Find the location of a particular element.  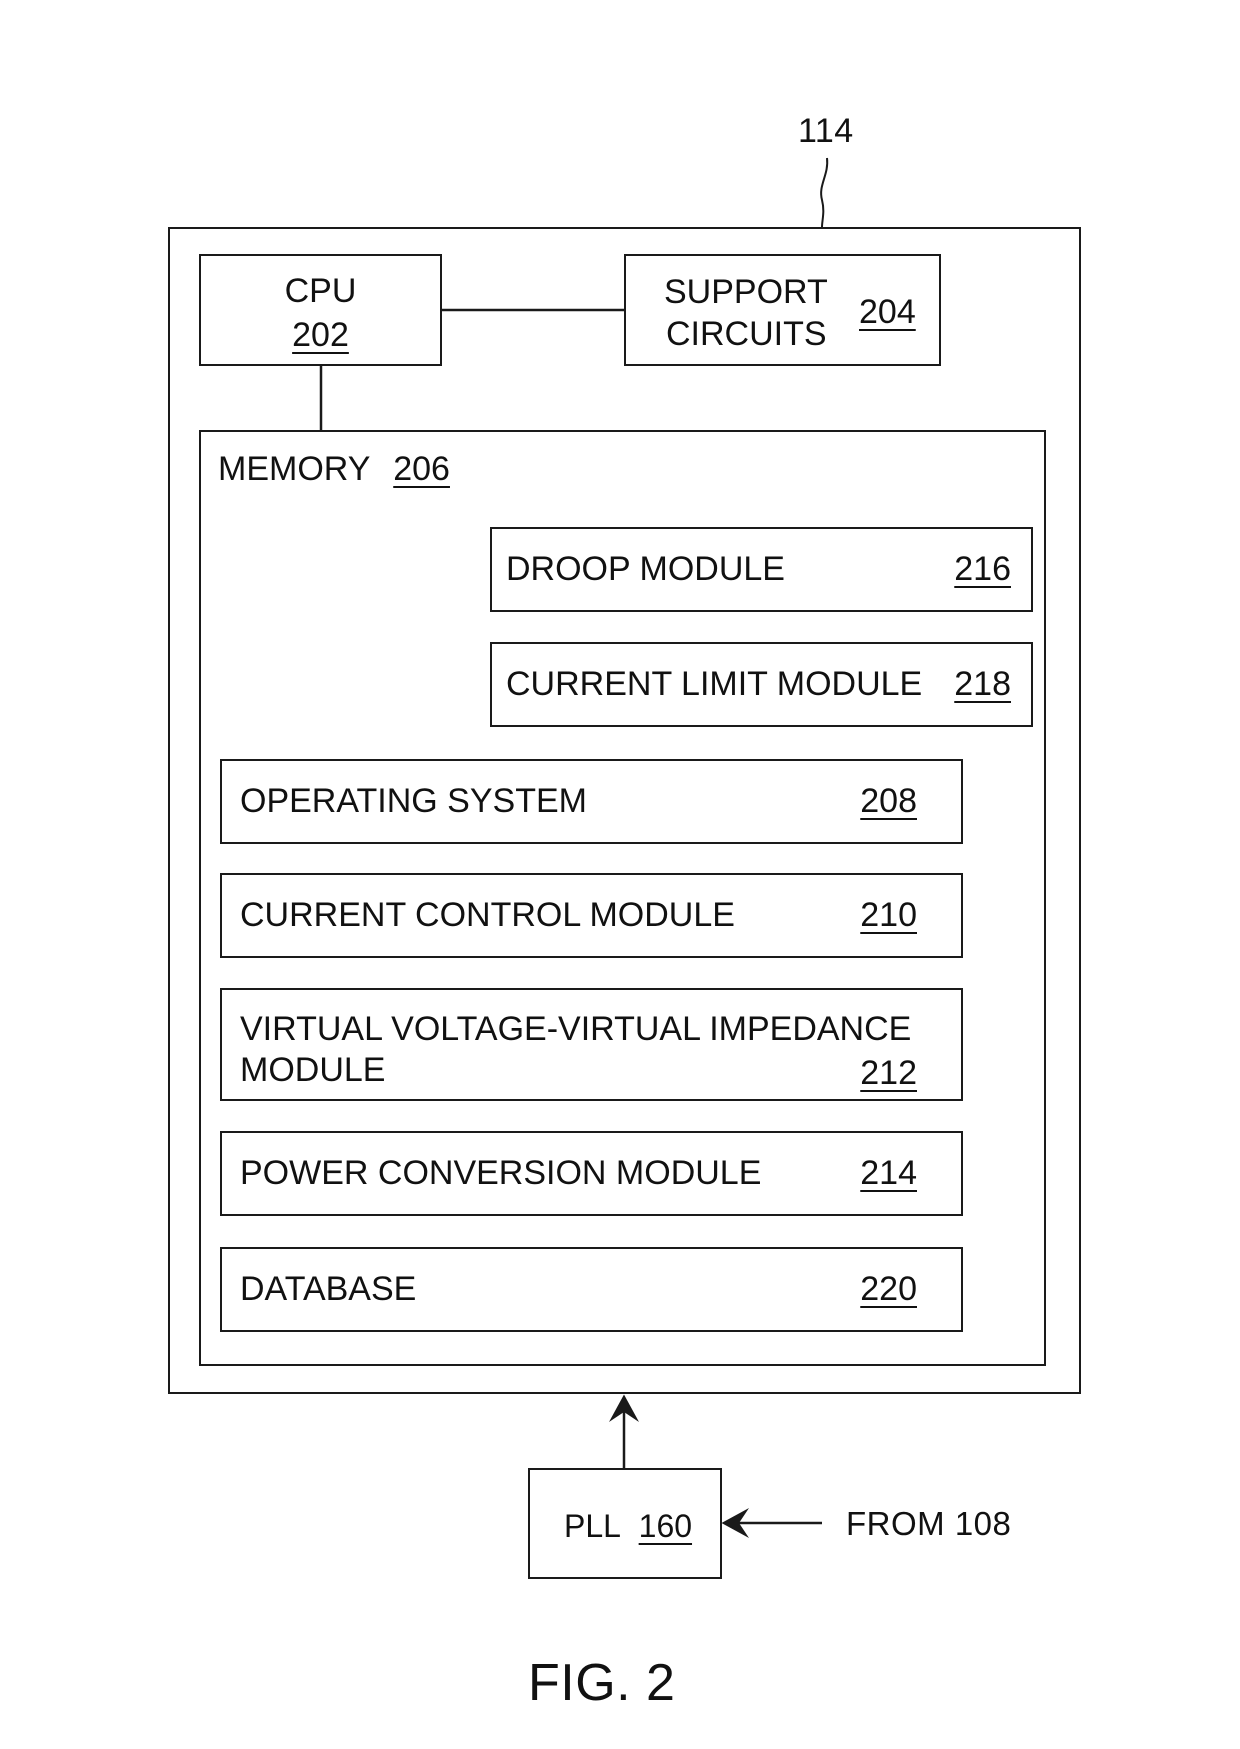

power-conversion-module-label: POWER CONVERSION MODULE is located at coordinates (501, 1173).